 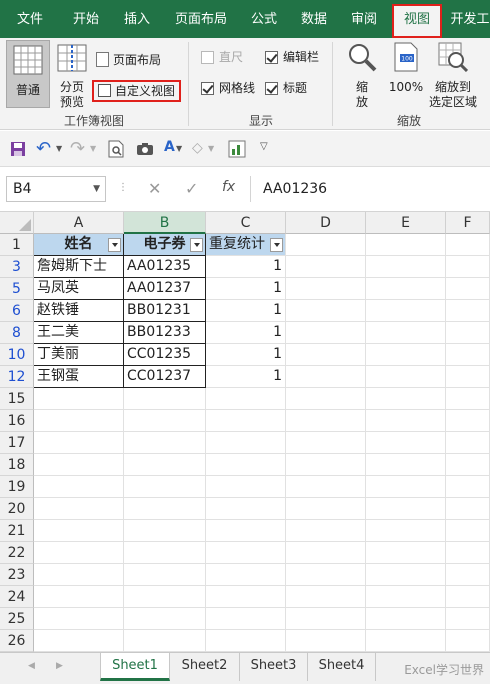 What do you see at coordinates (17, 443) in the screenshot?
I see `row-header: 17` at bounding box center [17, 443].